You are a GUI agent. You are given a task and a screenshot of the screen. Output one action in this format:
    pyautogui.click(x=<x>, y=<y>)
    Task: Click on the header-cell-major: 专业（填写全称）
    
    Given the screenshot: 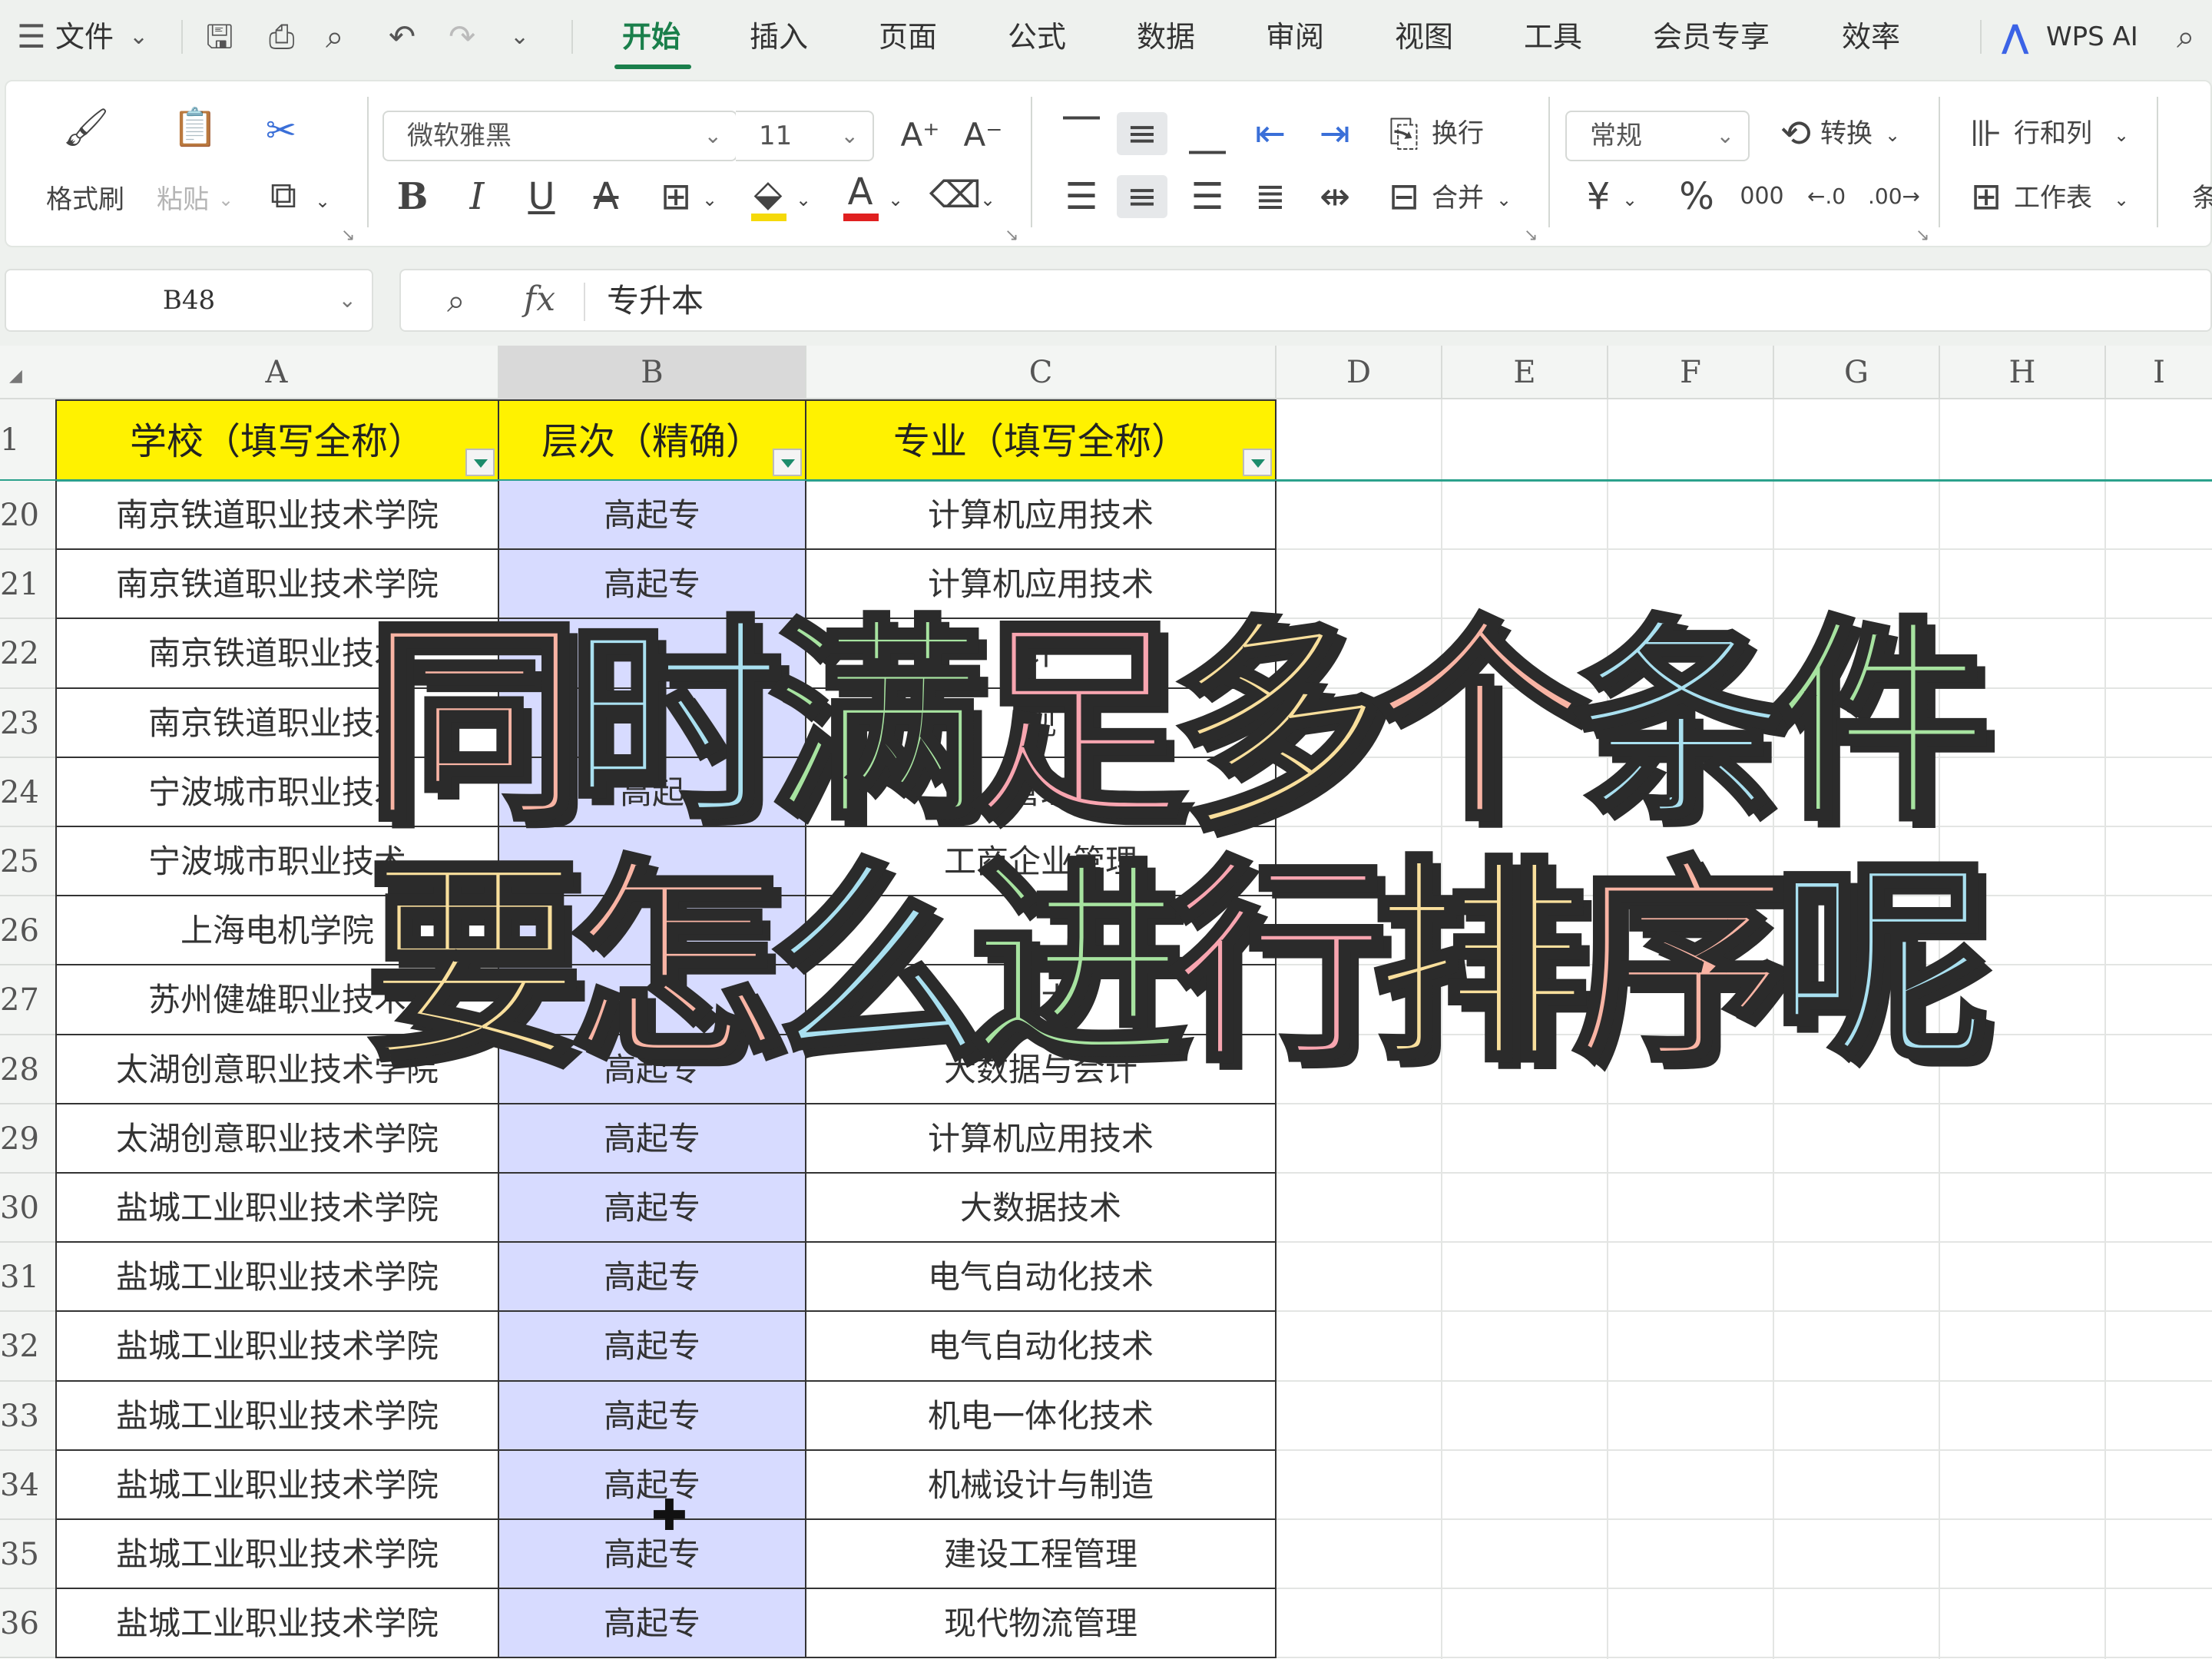 What is the action you would take?
    pyautogui.click(x=1041, y=440)
    